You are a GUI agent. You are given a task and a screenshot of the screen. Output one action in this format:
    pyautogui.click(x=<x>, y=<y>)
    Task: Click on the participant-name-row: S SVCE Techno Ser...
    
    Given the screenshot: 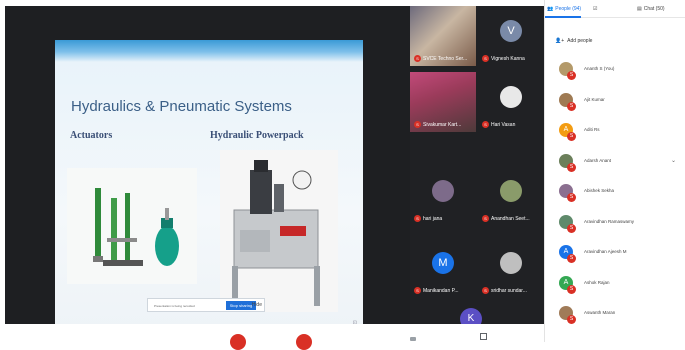 What is the action you would take?
    pyautogui.click(x=440, y=58)
    